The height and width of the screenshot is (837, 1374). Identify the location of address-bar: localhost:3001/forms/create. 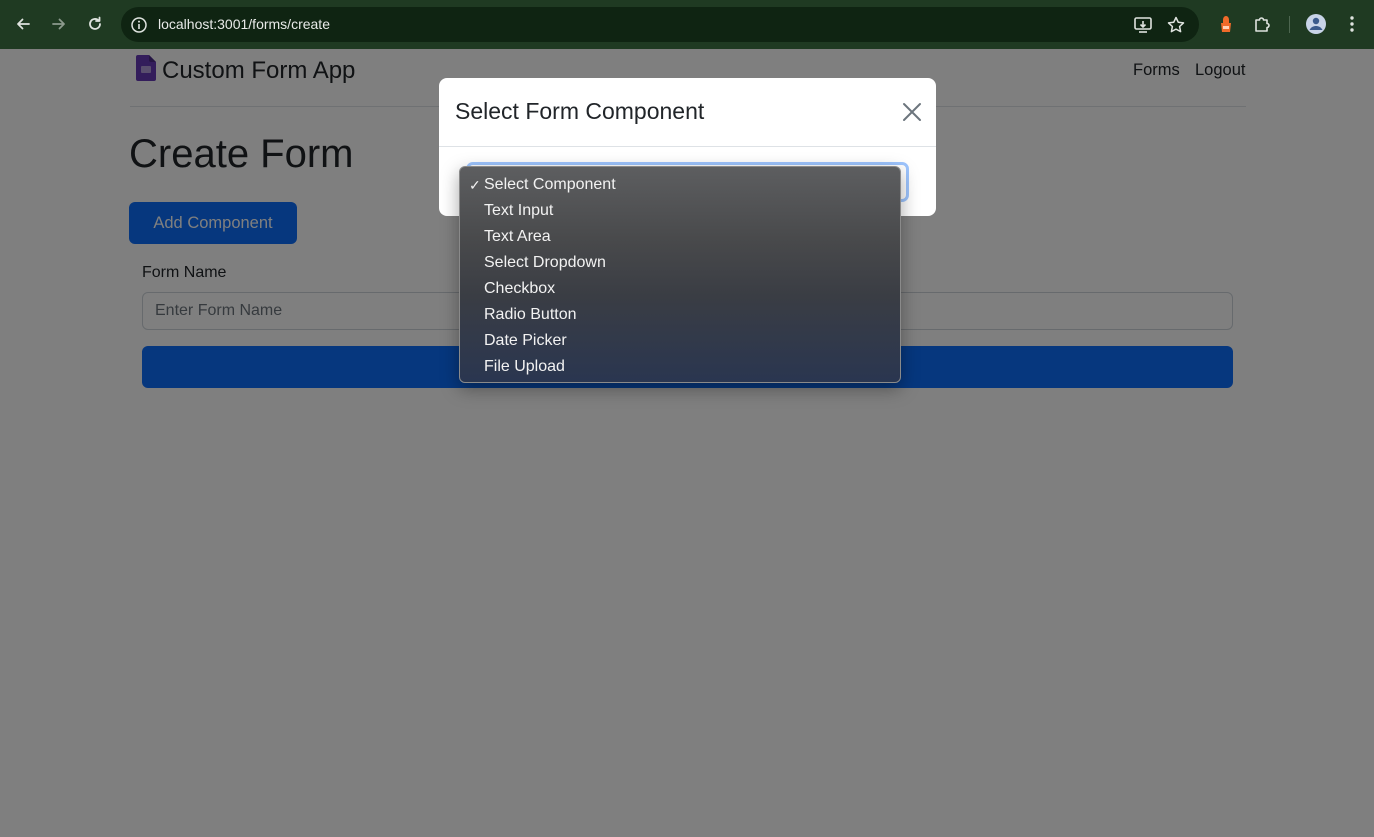
(660, 24).